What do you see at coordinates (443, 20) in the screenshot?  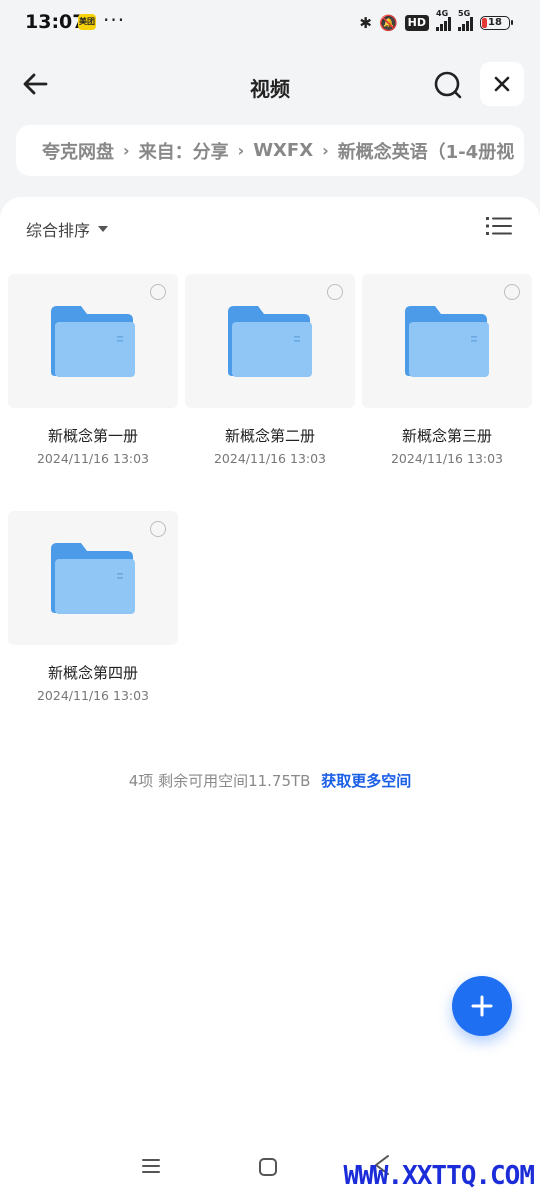 I see `signal-4g-icon: 4G` at bounding box center [443, 20].